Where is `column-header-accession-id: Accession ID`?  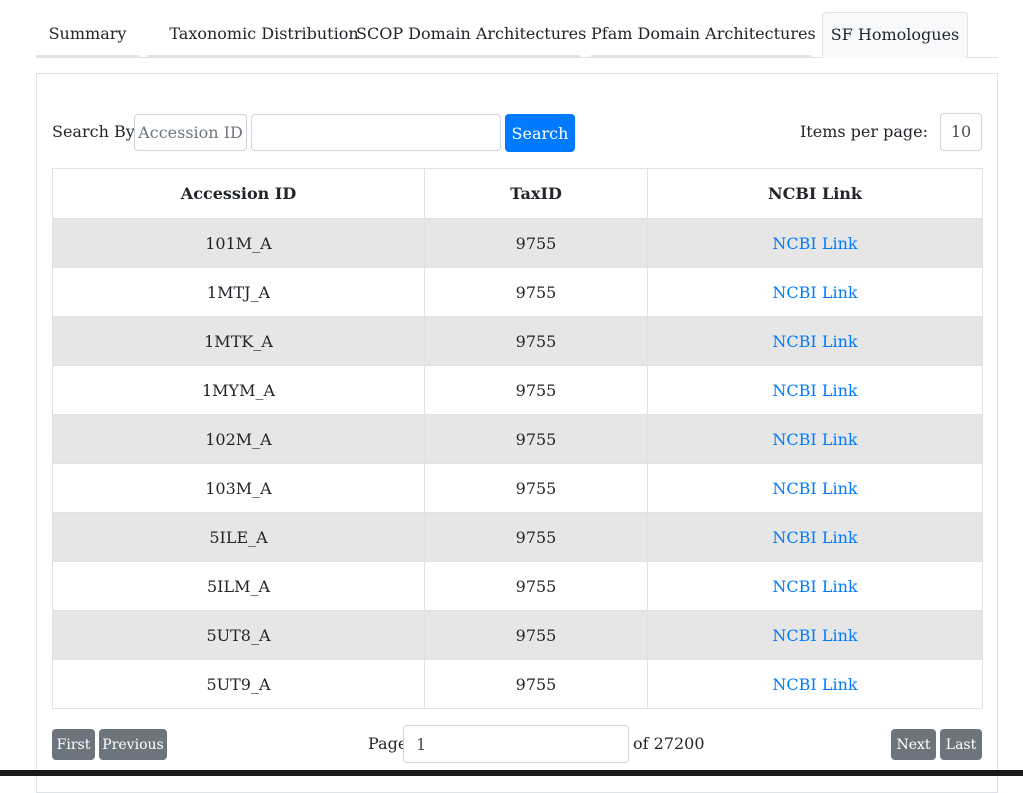
column-header-accession-id: Accession ID is located at coordinates (238, 193).